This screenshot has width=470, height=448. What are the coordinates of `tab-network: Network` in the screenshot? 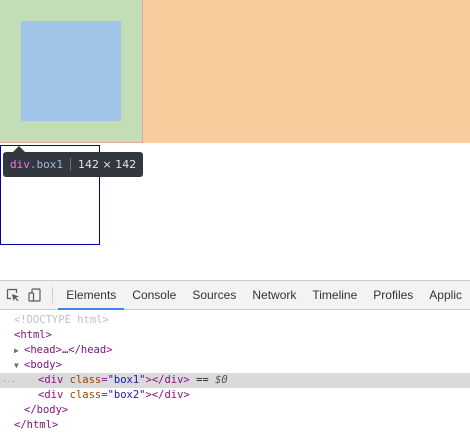 It's located at (274, 295).